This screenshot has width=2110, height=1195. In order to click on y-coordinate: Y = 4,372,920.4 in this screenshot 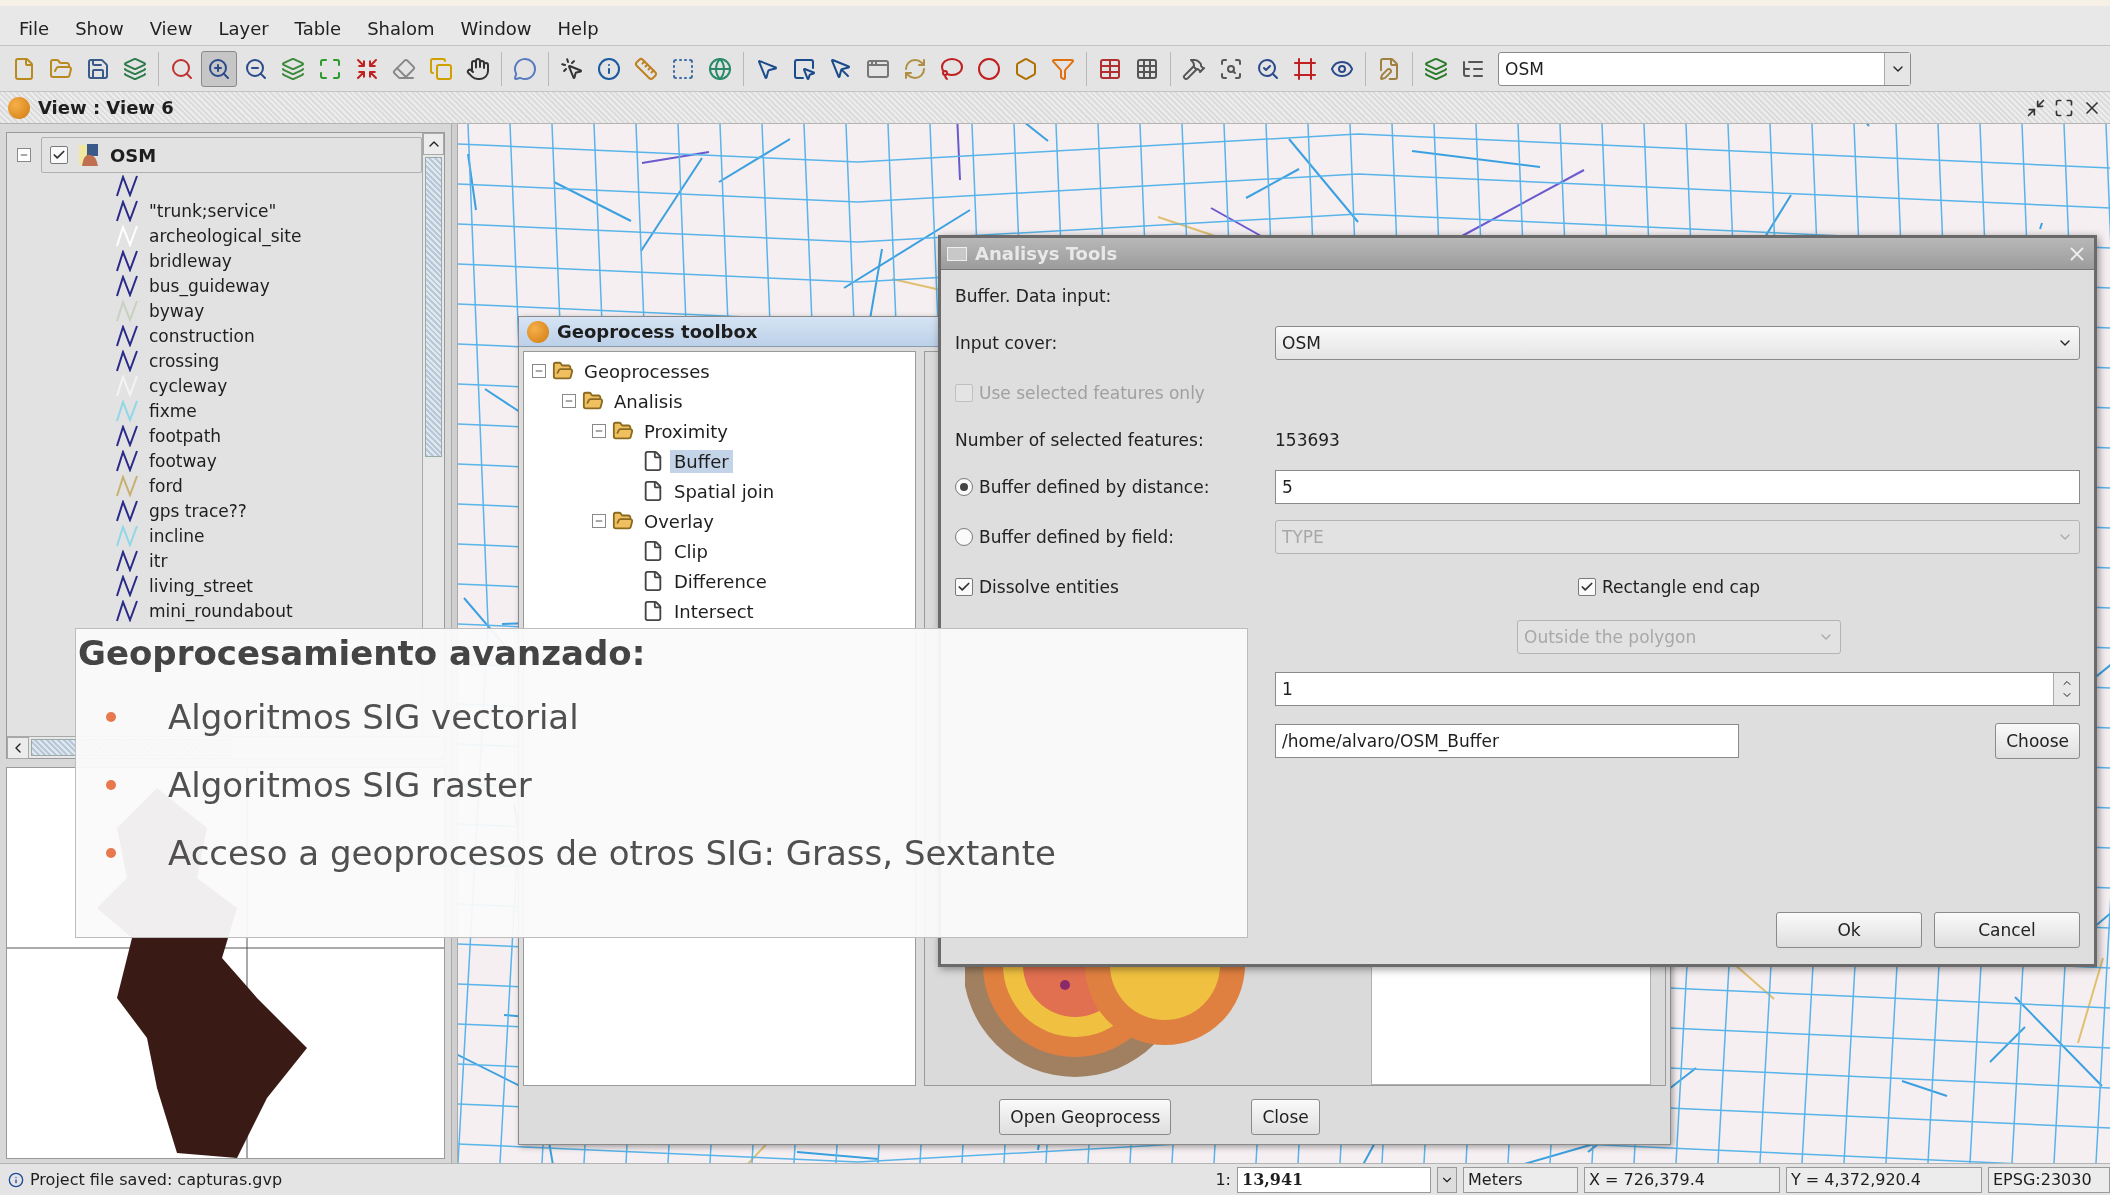, I will do `click(1884, 1179)`.